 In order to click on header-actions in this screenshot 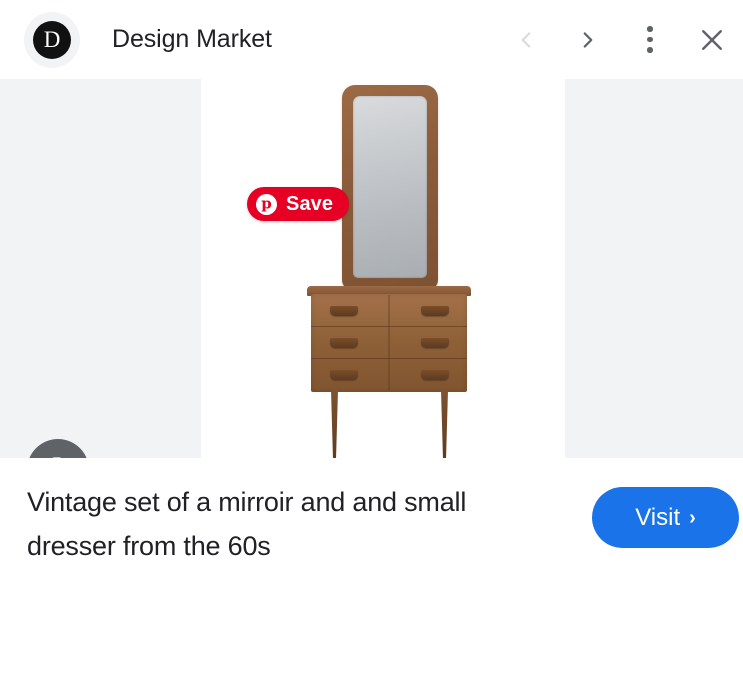, I will do `click(619, 39)`.